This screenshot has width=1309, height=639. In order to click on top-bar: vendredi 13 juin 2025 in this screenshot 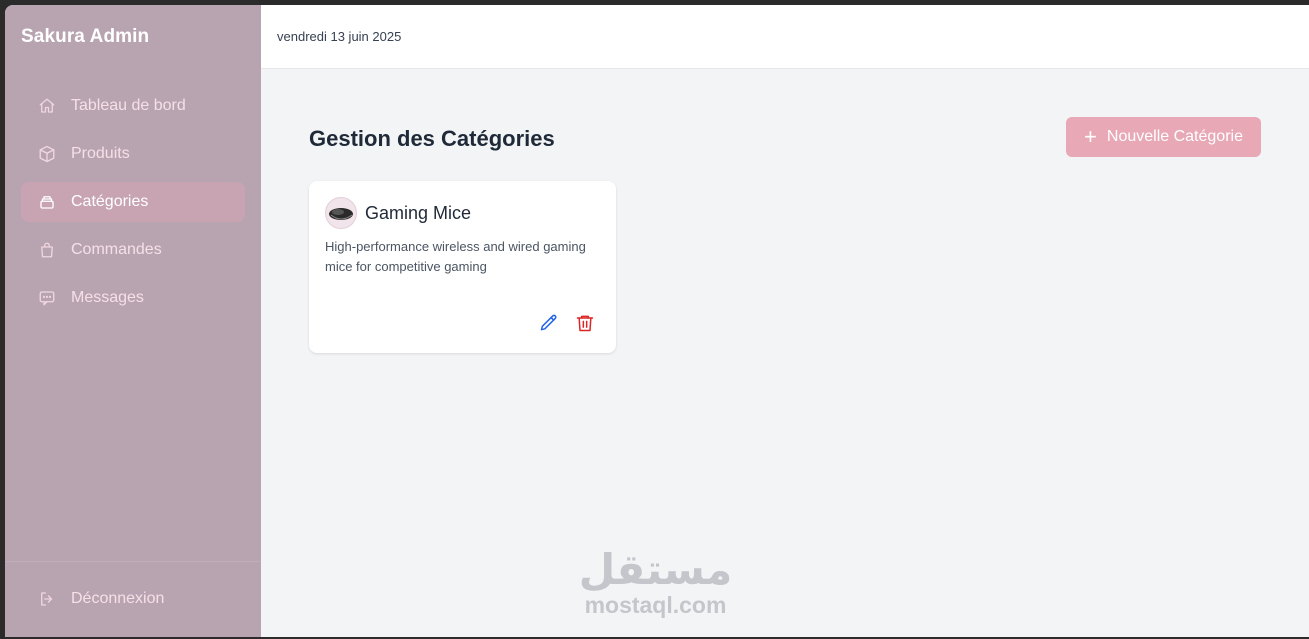, I will do `click(785, 37)`.